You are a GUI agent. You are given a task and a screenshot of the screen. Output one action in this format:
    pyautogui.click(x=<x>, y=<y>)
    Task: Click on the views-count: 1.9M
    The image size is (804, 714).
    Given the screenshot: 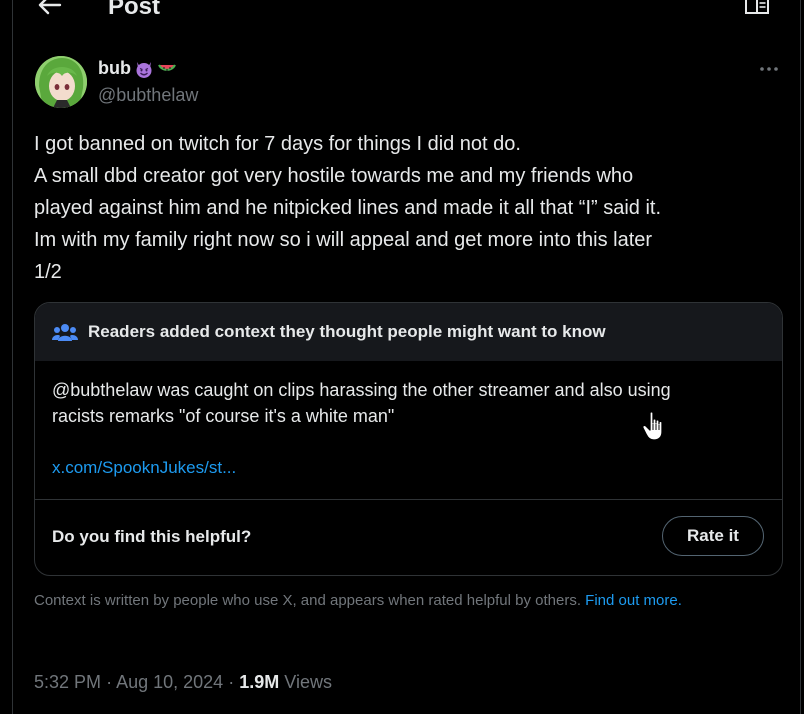 What is the action you would take?
    pyautogui.click(x=259, y=682)
    